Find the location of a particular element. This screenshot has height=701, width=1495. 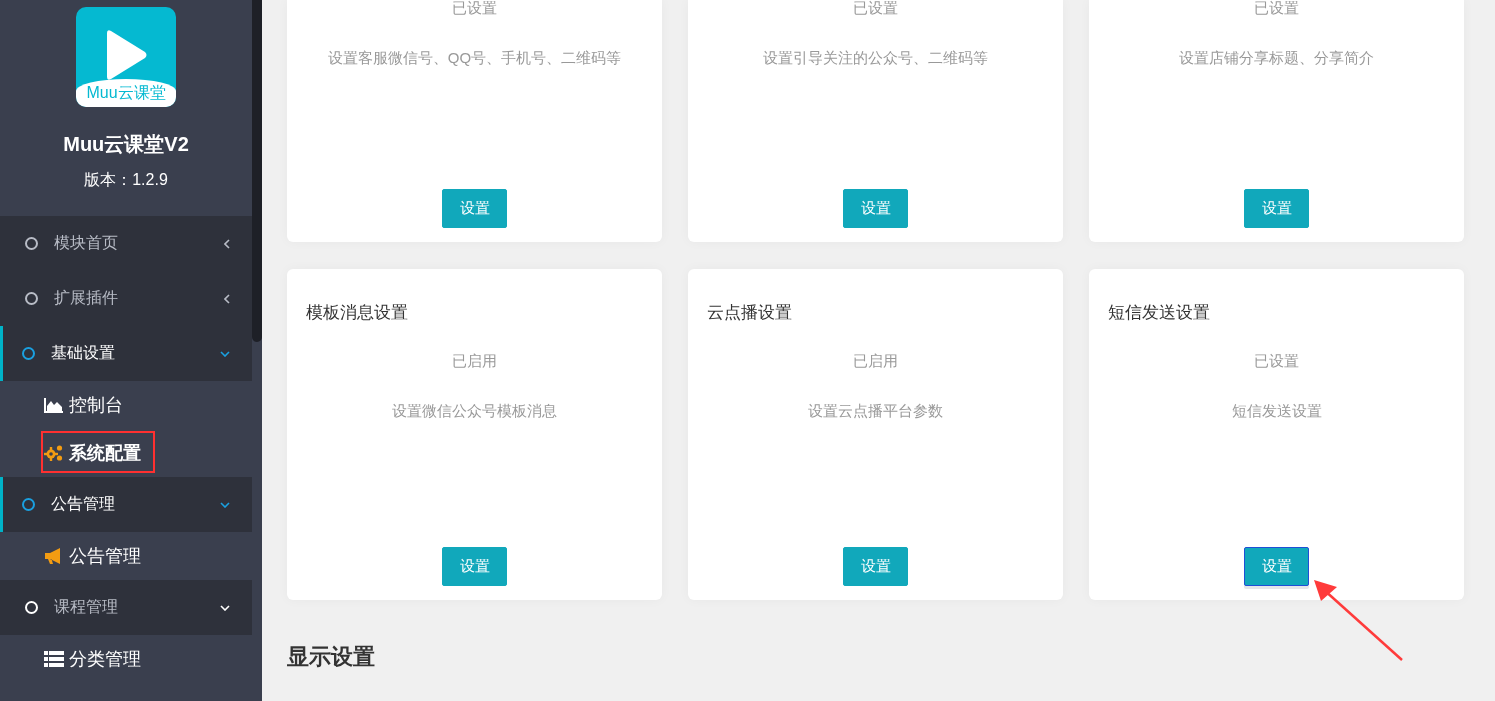

card-description: 设置客服微信号、QQ号、手机号、二维码等 is located at coordinates (474, 58).